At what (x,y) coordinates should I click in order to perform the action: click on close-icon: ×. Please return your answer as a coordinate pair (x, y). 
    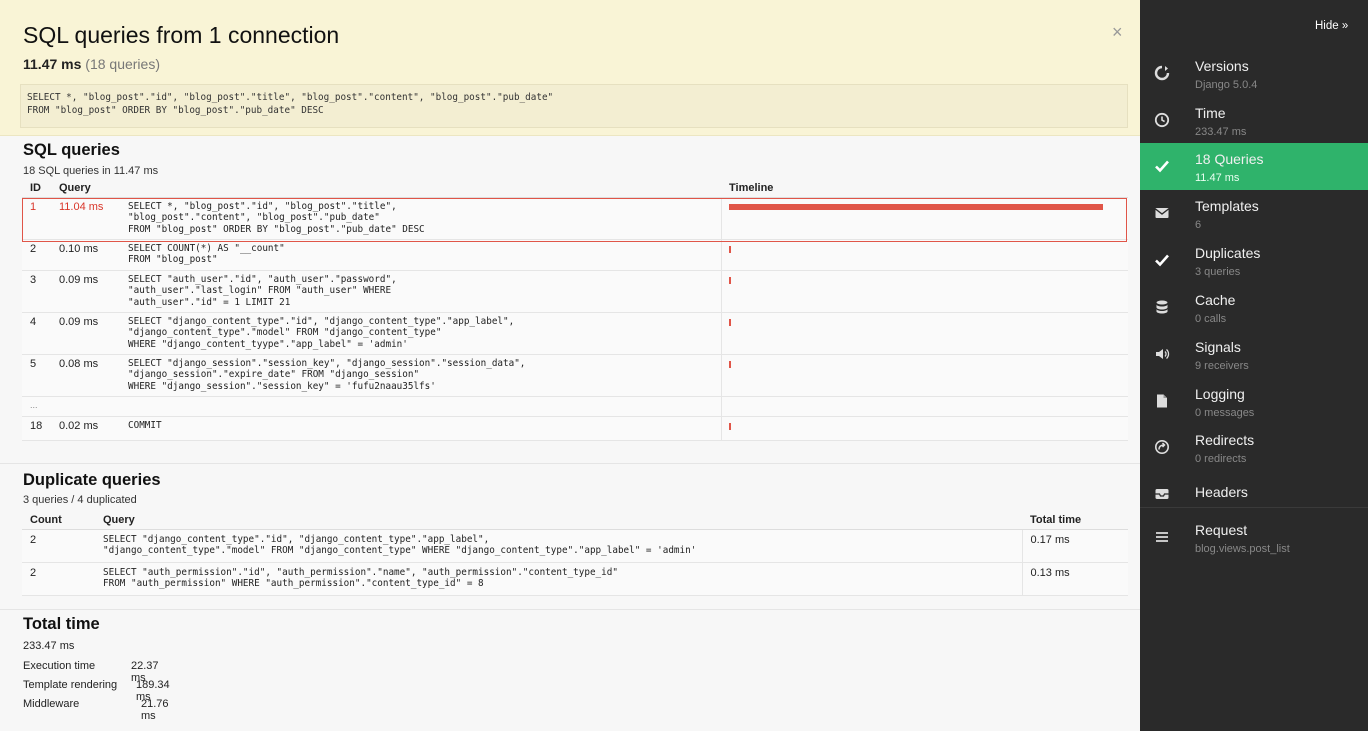
    Looking at the image, I should click on (1117, 32).